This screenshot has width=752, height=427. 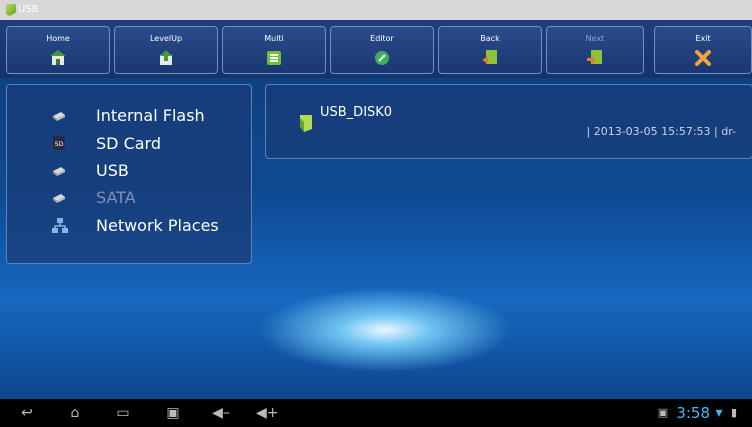 I want to click on title-bar: USB, so click(x=376, y=10).